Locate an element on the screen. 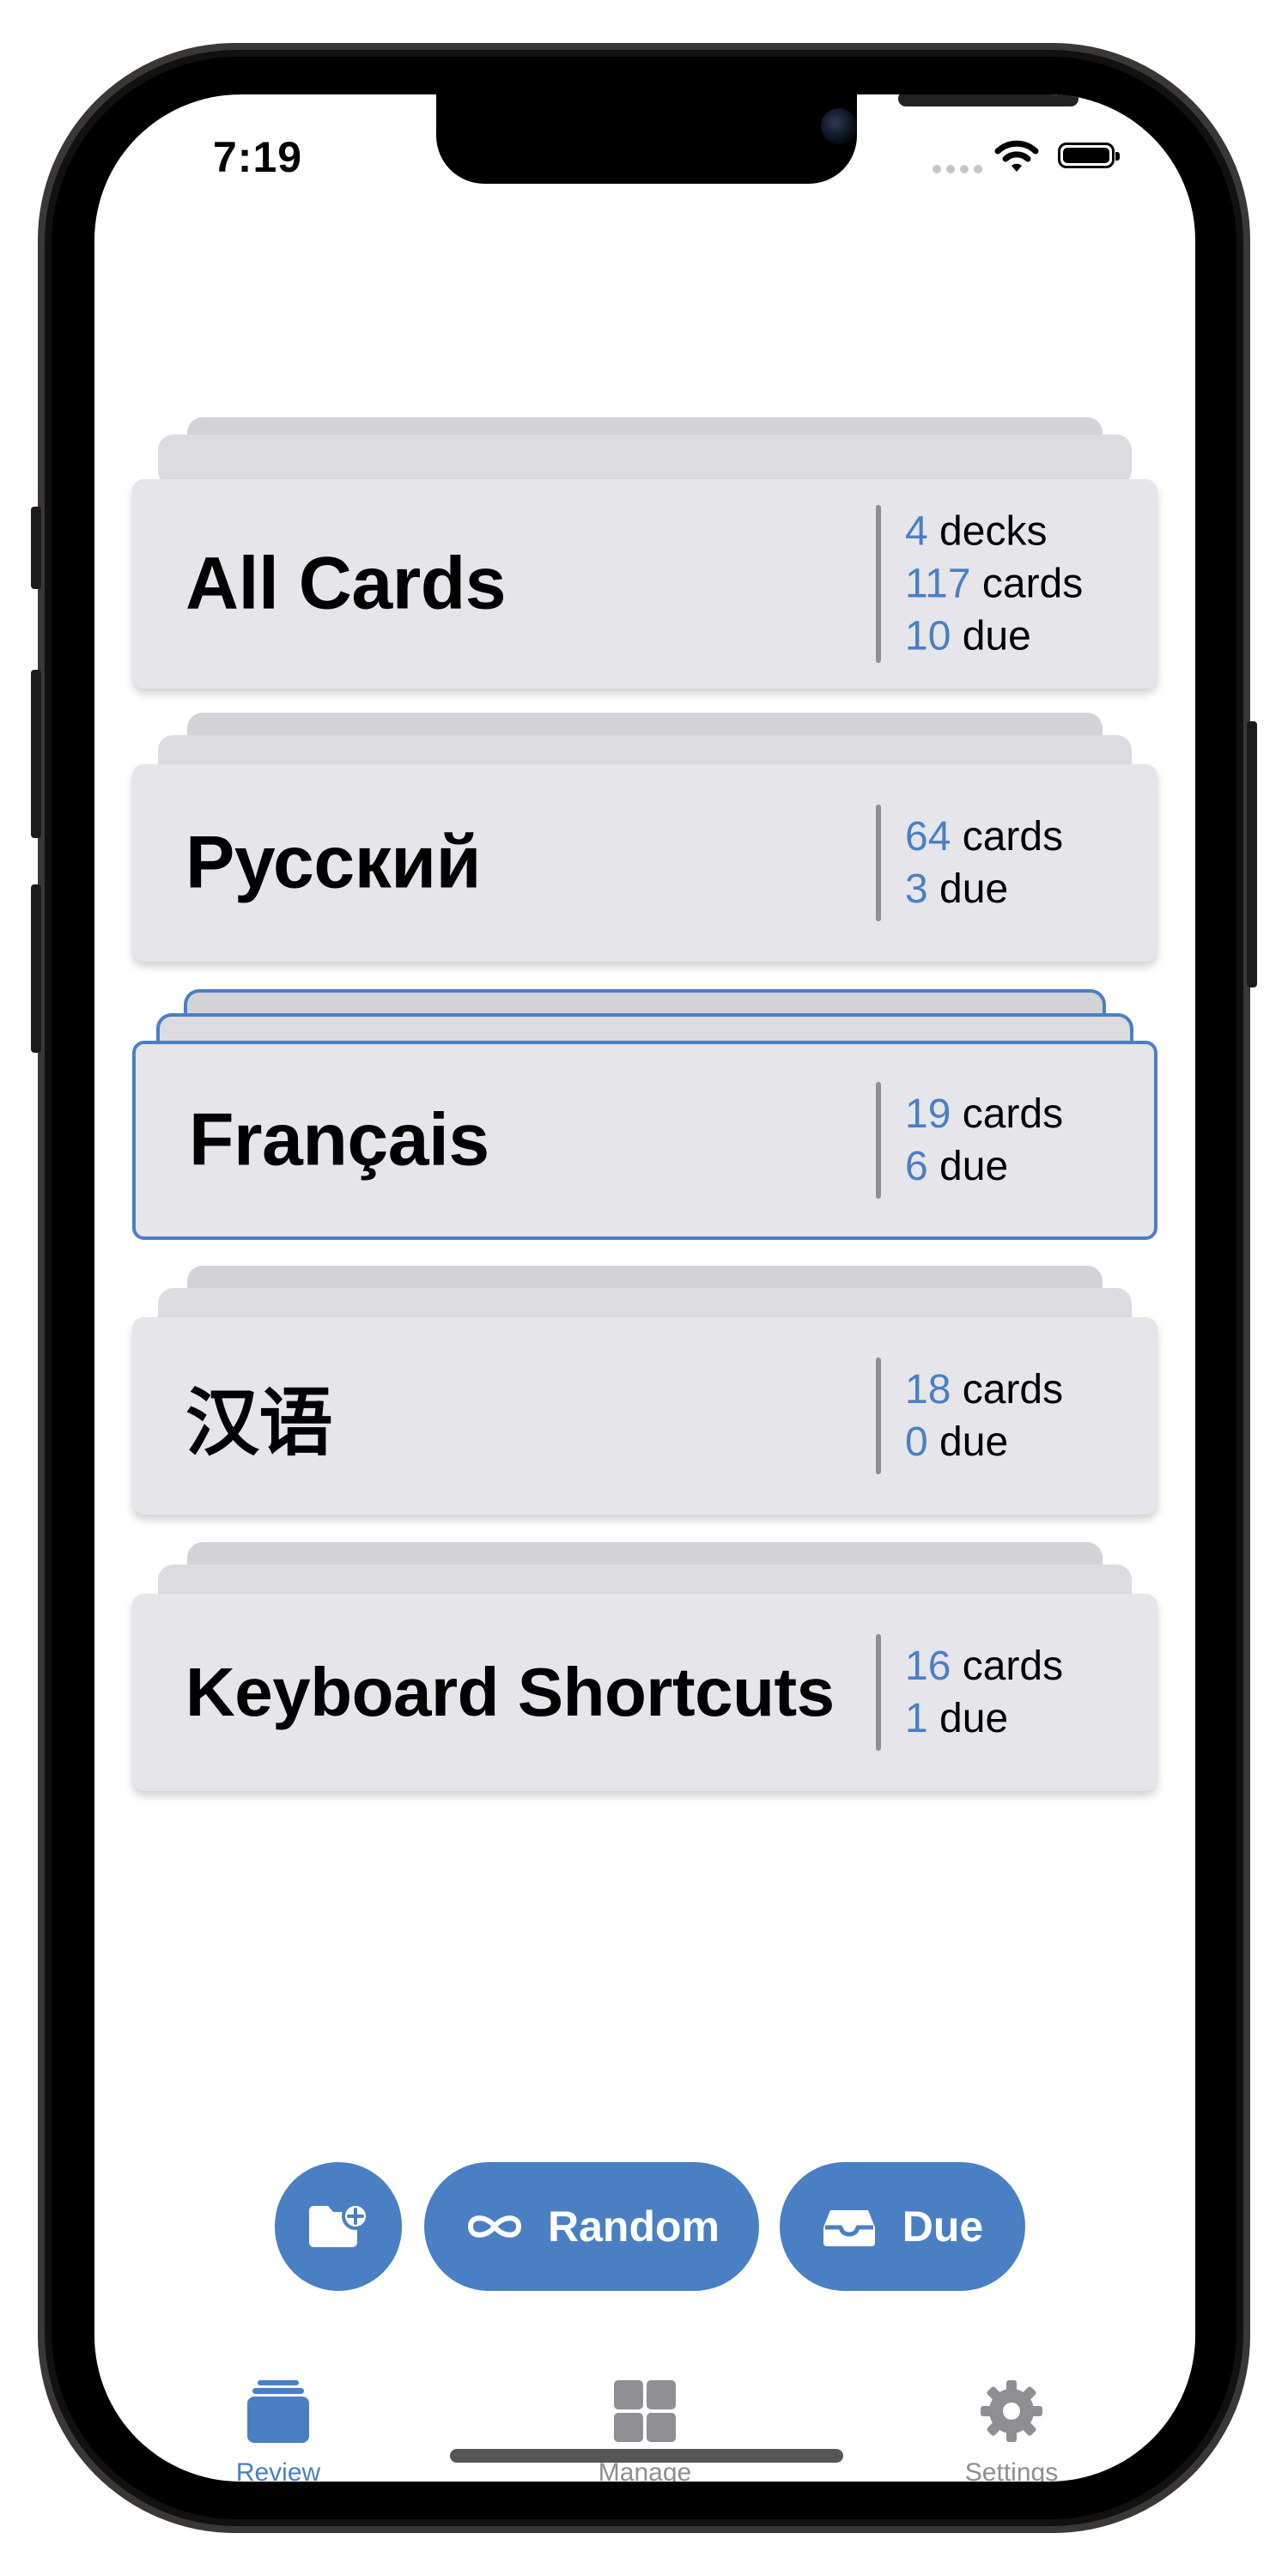 The image size is (1288, 2576). grid-icon is located at coordinates (645, 2411).